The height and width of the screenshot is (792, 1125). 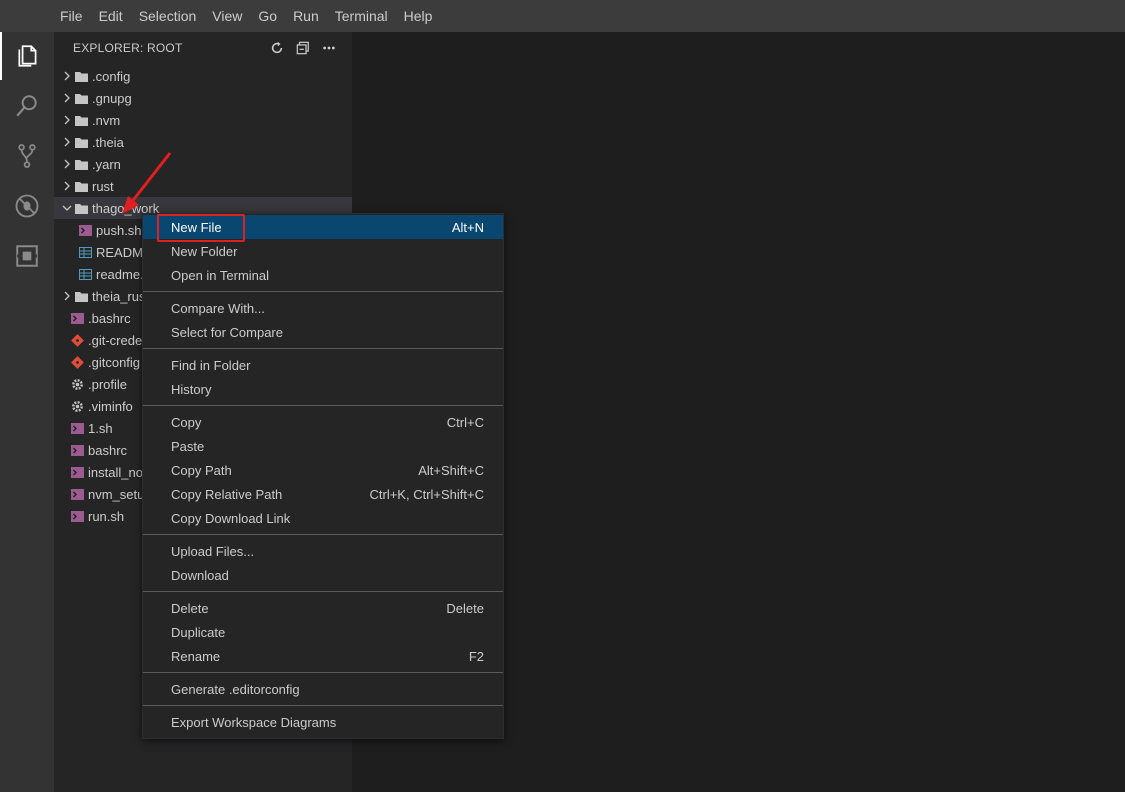 What do you see at coordinates (27, 206) in the screenshot?
I see `debug-icon` at bounding box center [27, 206].